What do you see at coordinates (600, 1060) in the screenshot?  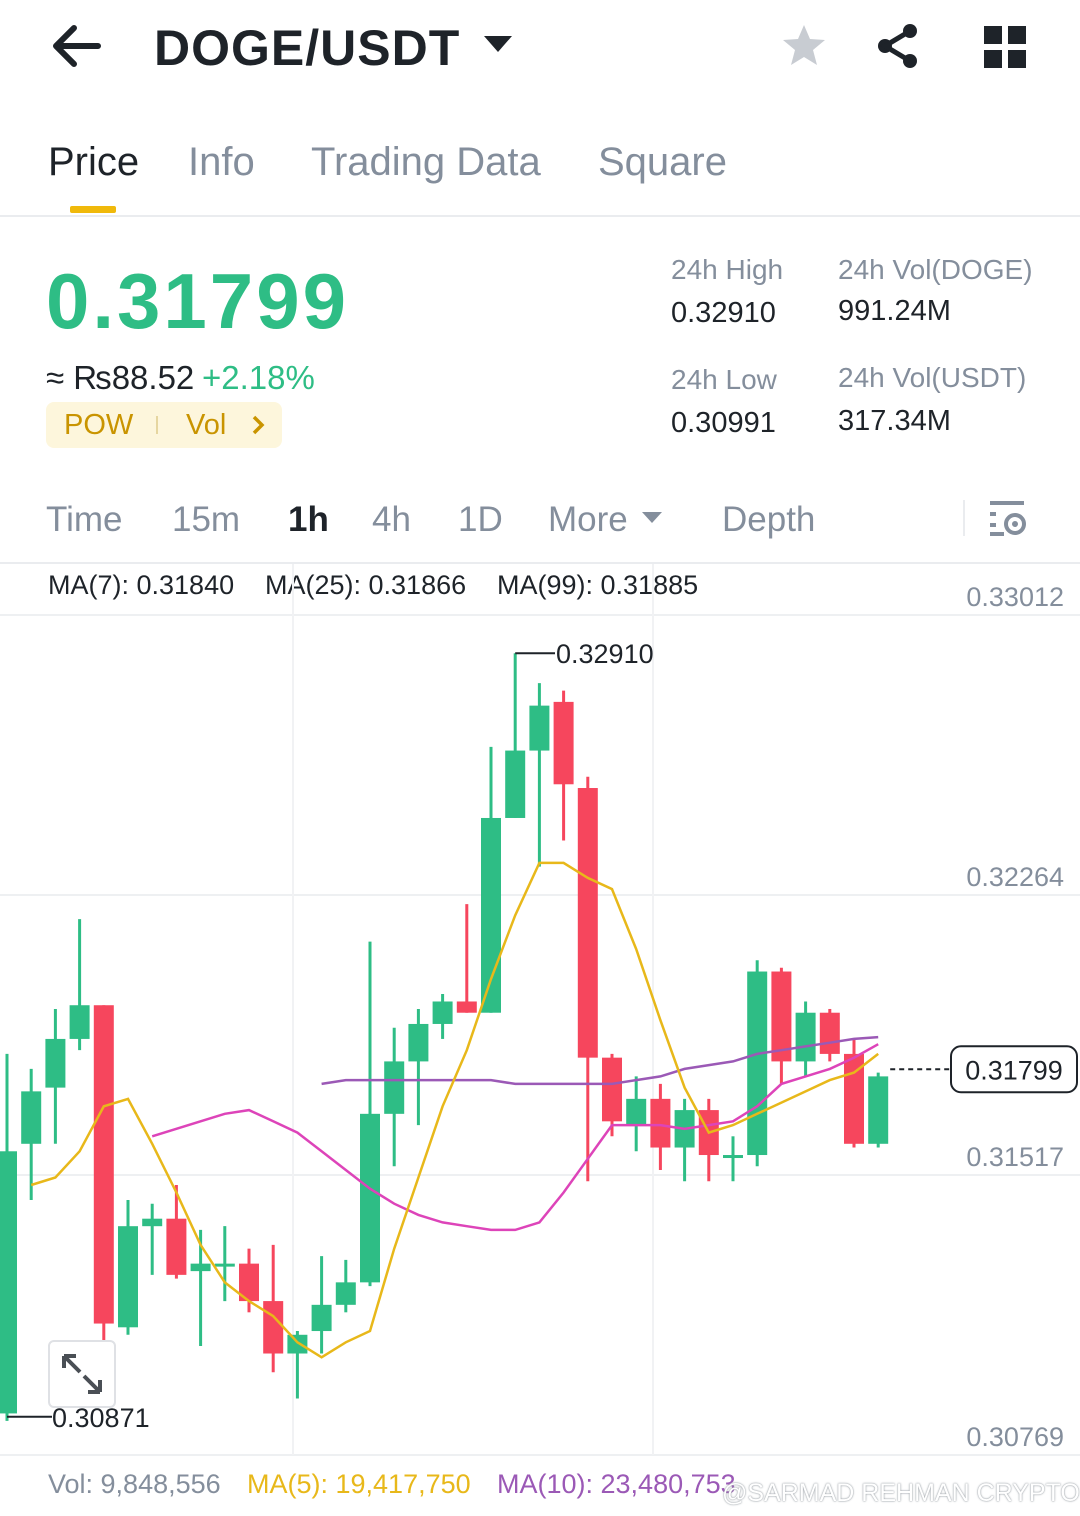 I see `ma99-line` at bounding box center [600, 1060].